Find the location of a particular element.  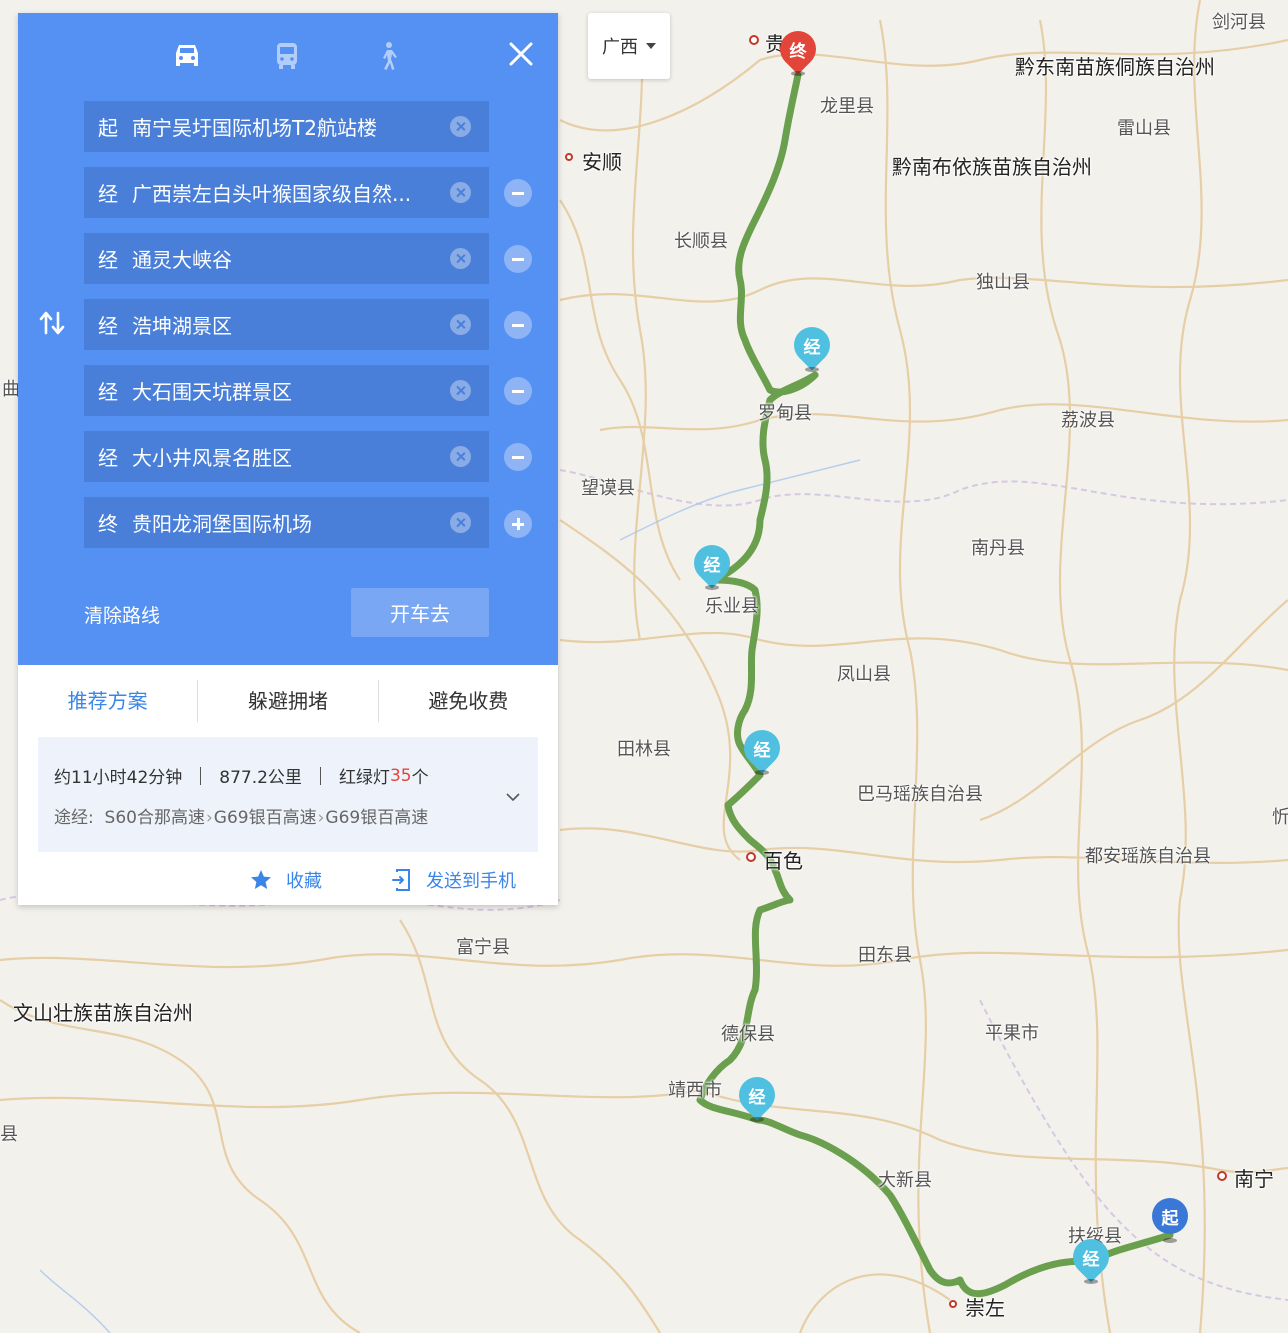

chevron-down-icon is located at coordinates (513, 796).